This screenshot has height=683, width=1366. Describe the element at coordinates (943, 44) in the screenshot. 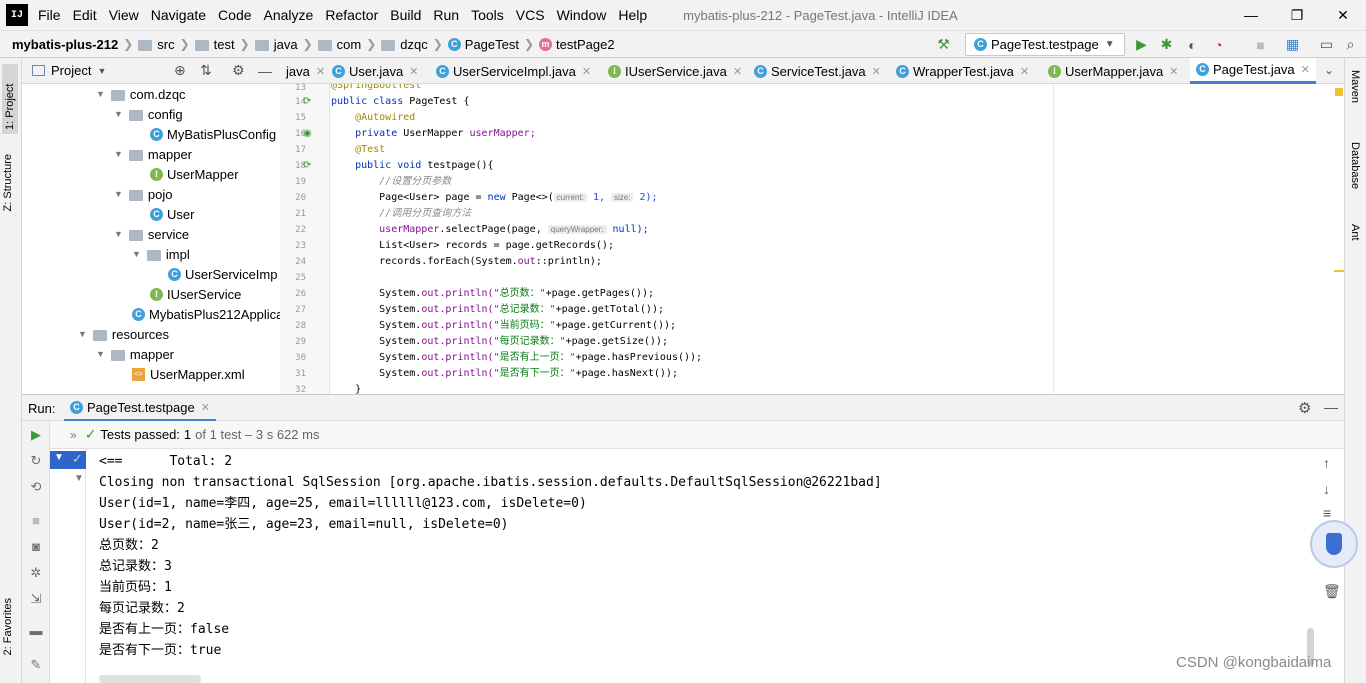

I see `build-hammer-icon: ⚒` at that location.